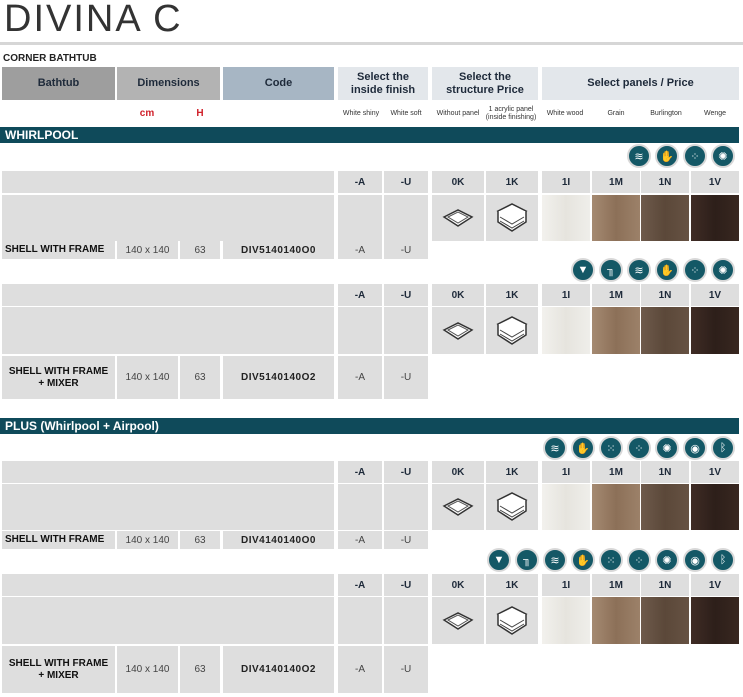 The image size is (743, 697). Describe the element at coordinates (406, 585) in the screenshot. I see `col-finish-u: -U` at that location.